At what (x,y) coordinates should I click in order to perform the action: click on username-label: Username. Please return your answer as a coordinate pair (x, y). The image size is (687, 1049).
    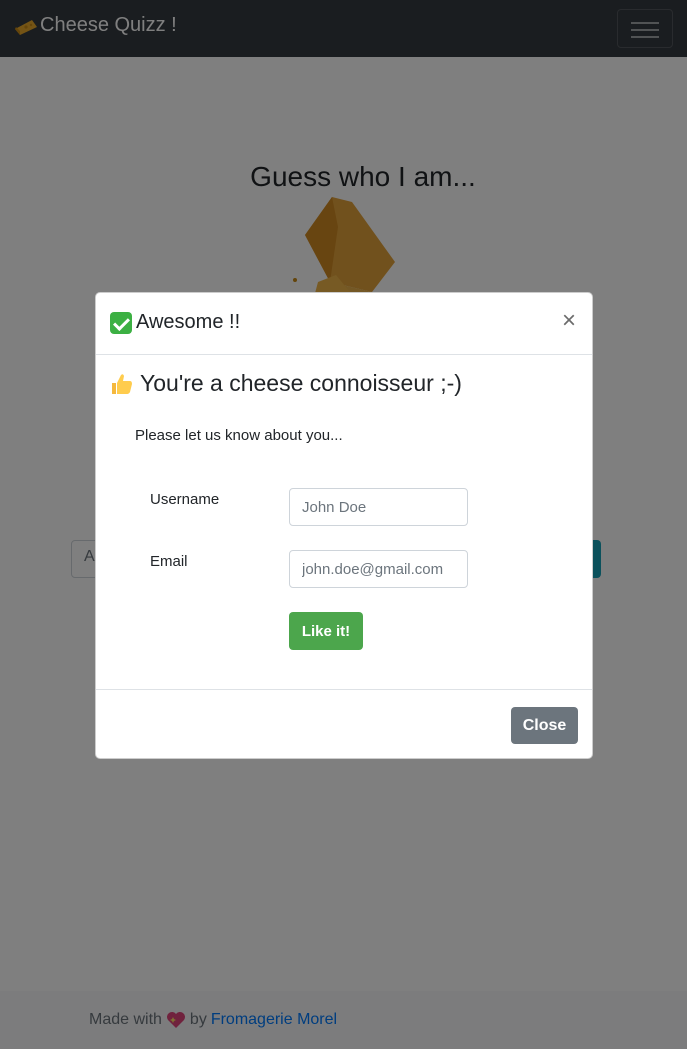
    Looking at the image, I should click on (185, 499).